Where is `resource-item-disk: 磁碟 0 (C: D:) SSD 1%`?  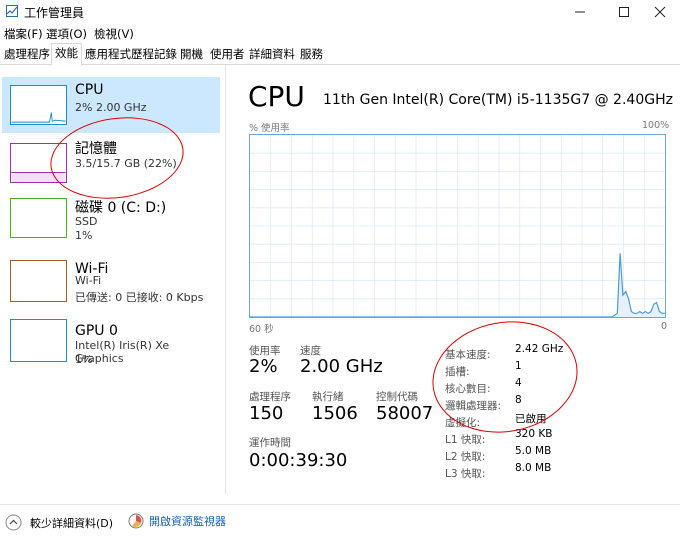 resource-item-disk: 磁碟 0 (C: D:) SSD 1% is located at coordinates (111, 220).